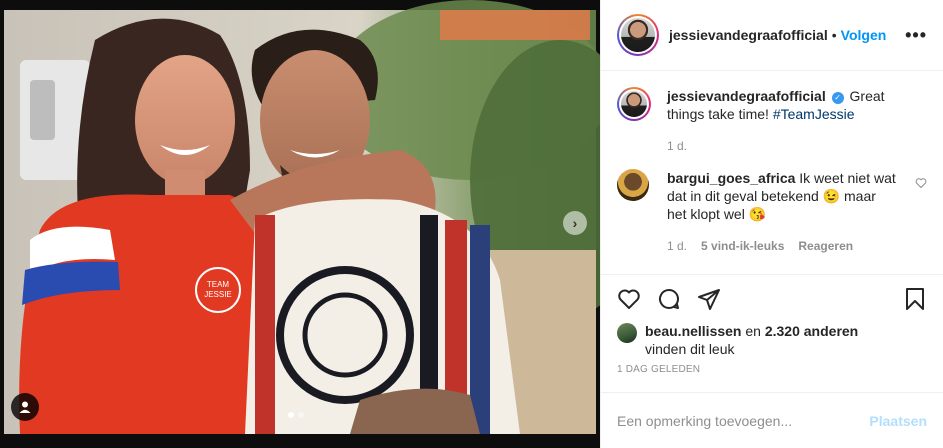 Image resolution: width=943 pixels, height=448 pixels. Describe the element at coordinates (218, 284) in the screenshot. I see `svg-text: TEAM` at that location.